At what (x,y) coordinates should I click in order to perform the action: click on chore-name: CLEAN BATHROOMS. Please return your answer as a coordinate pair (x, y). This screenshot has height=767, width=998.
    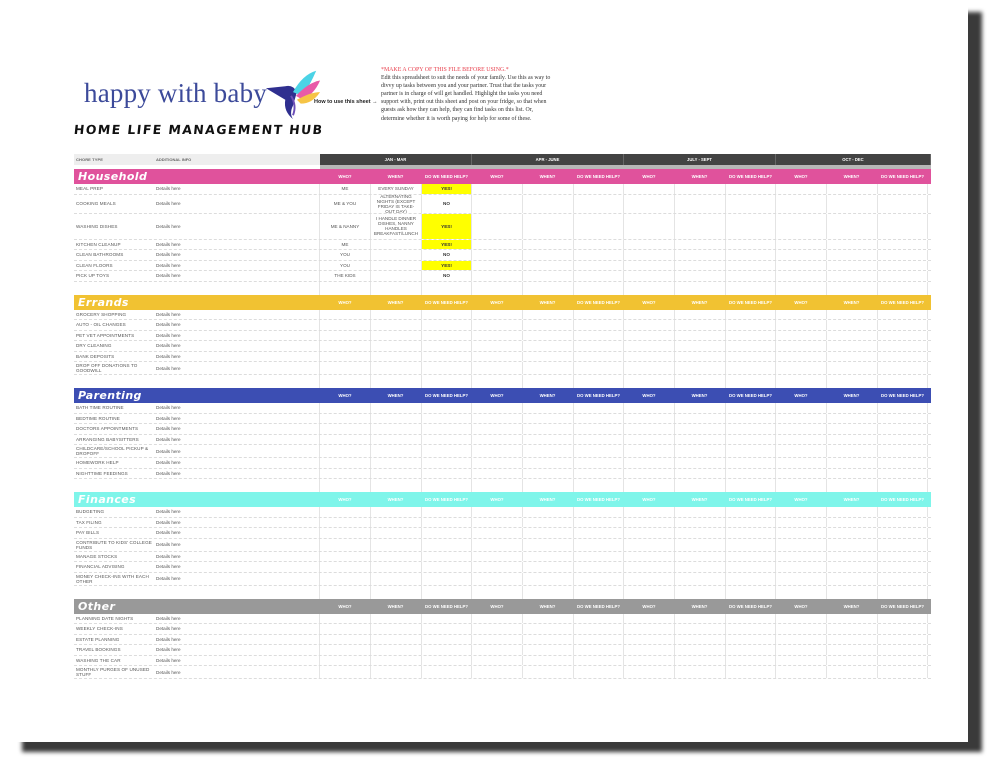
    Looking at the image, I should click on (114, 255).